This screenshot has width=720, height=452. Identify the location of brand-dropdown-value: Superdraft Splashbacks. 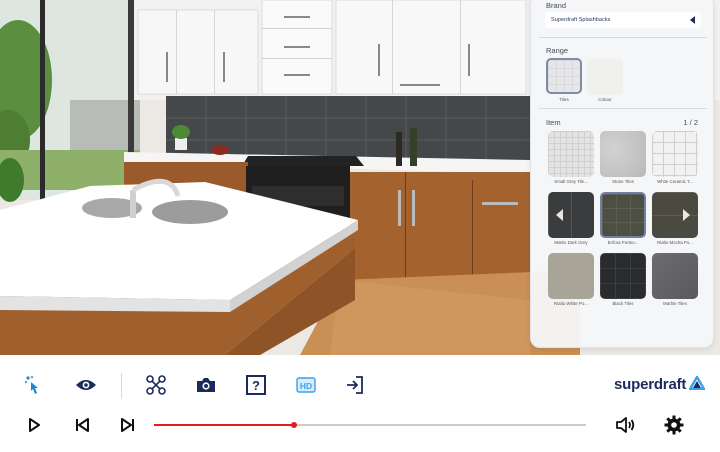
(581, 20).